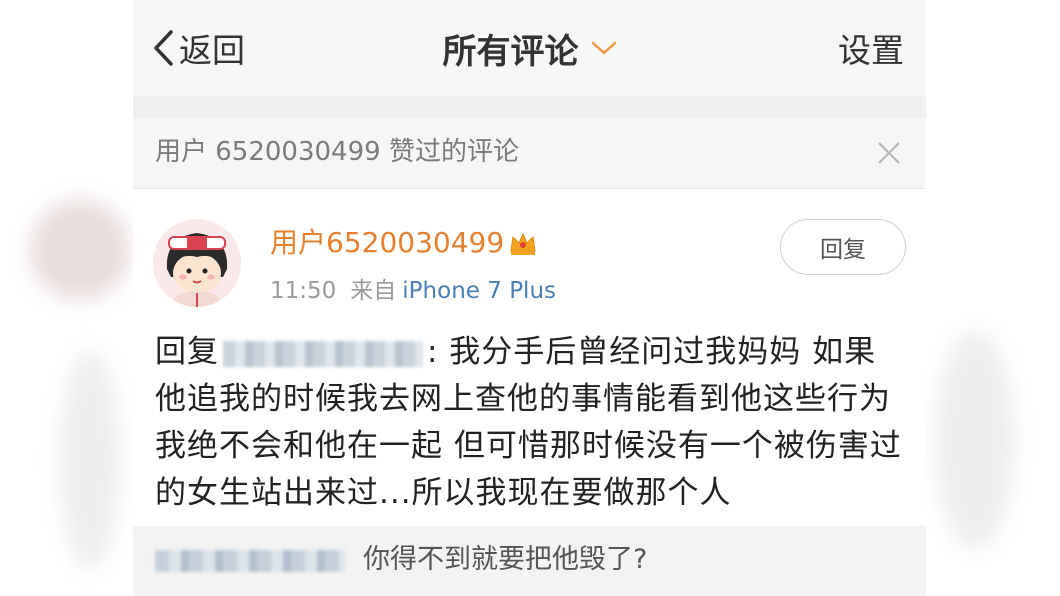 This screenshot has height=596, width=1060. I want to click on comment-from-label: 来自, so click(373, 291).